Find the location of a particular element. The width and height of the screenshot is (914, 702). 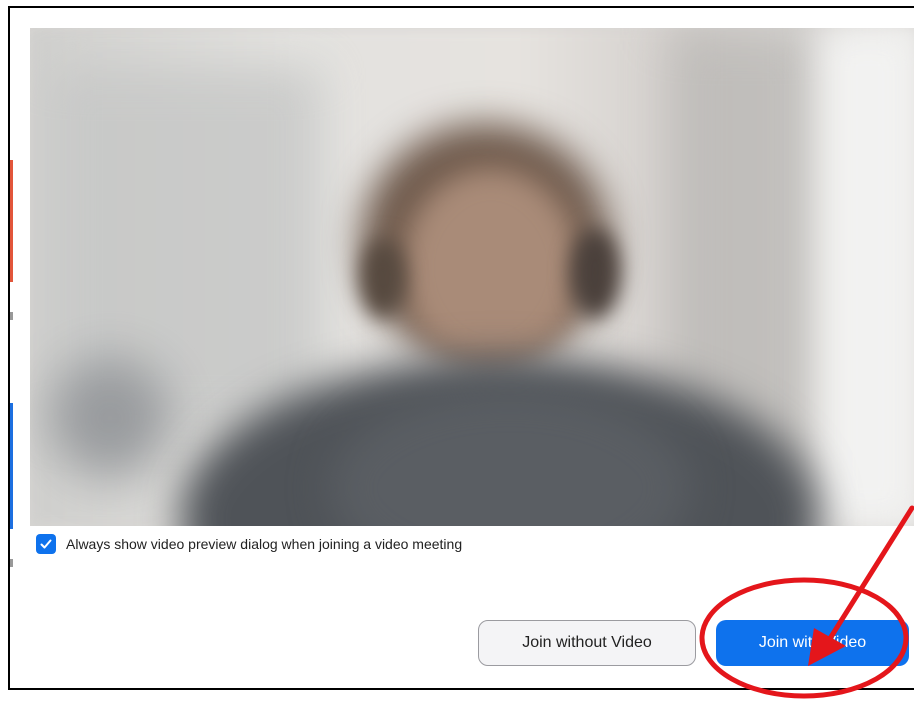

background-window-edge-red is located at coordinates (11, 221).